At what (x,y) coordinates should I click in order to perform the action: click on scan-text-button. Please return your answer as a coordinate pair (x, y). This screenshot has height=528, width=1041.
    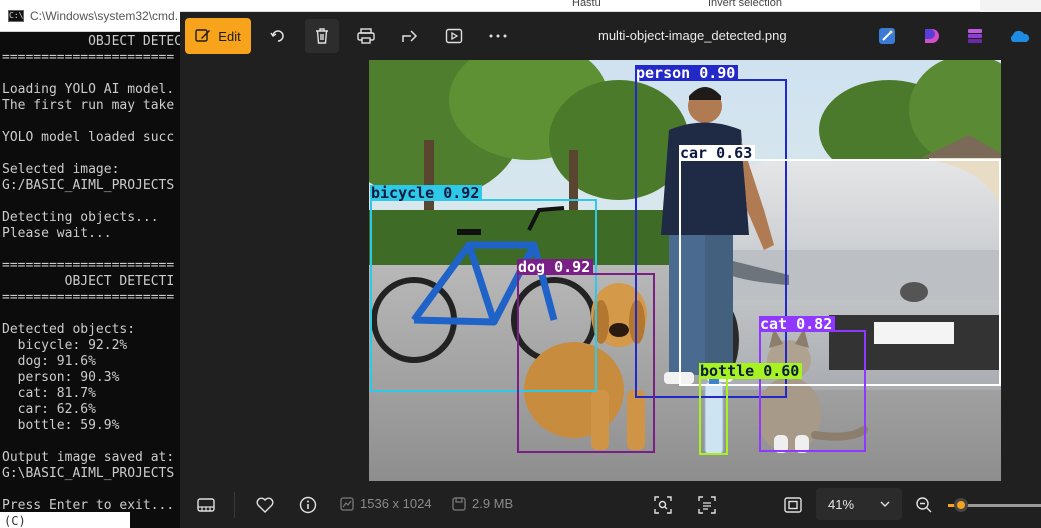
    Looking at the image, I should click on (707, 505).